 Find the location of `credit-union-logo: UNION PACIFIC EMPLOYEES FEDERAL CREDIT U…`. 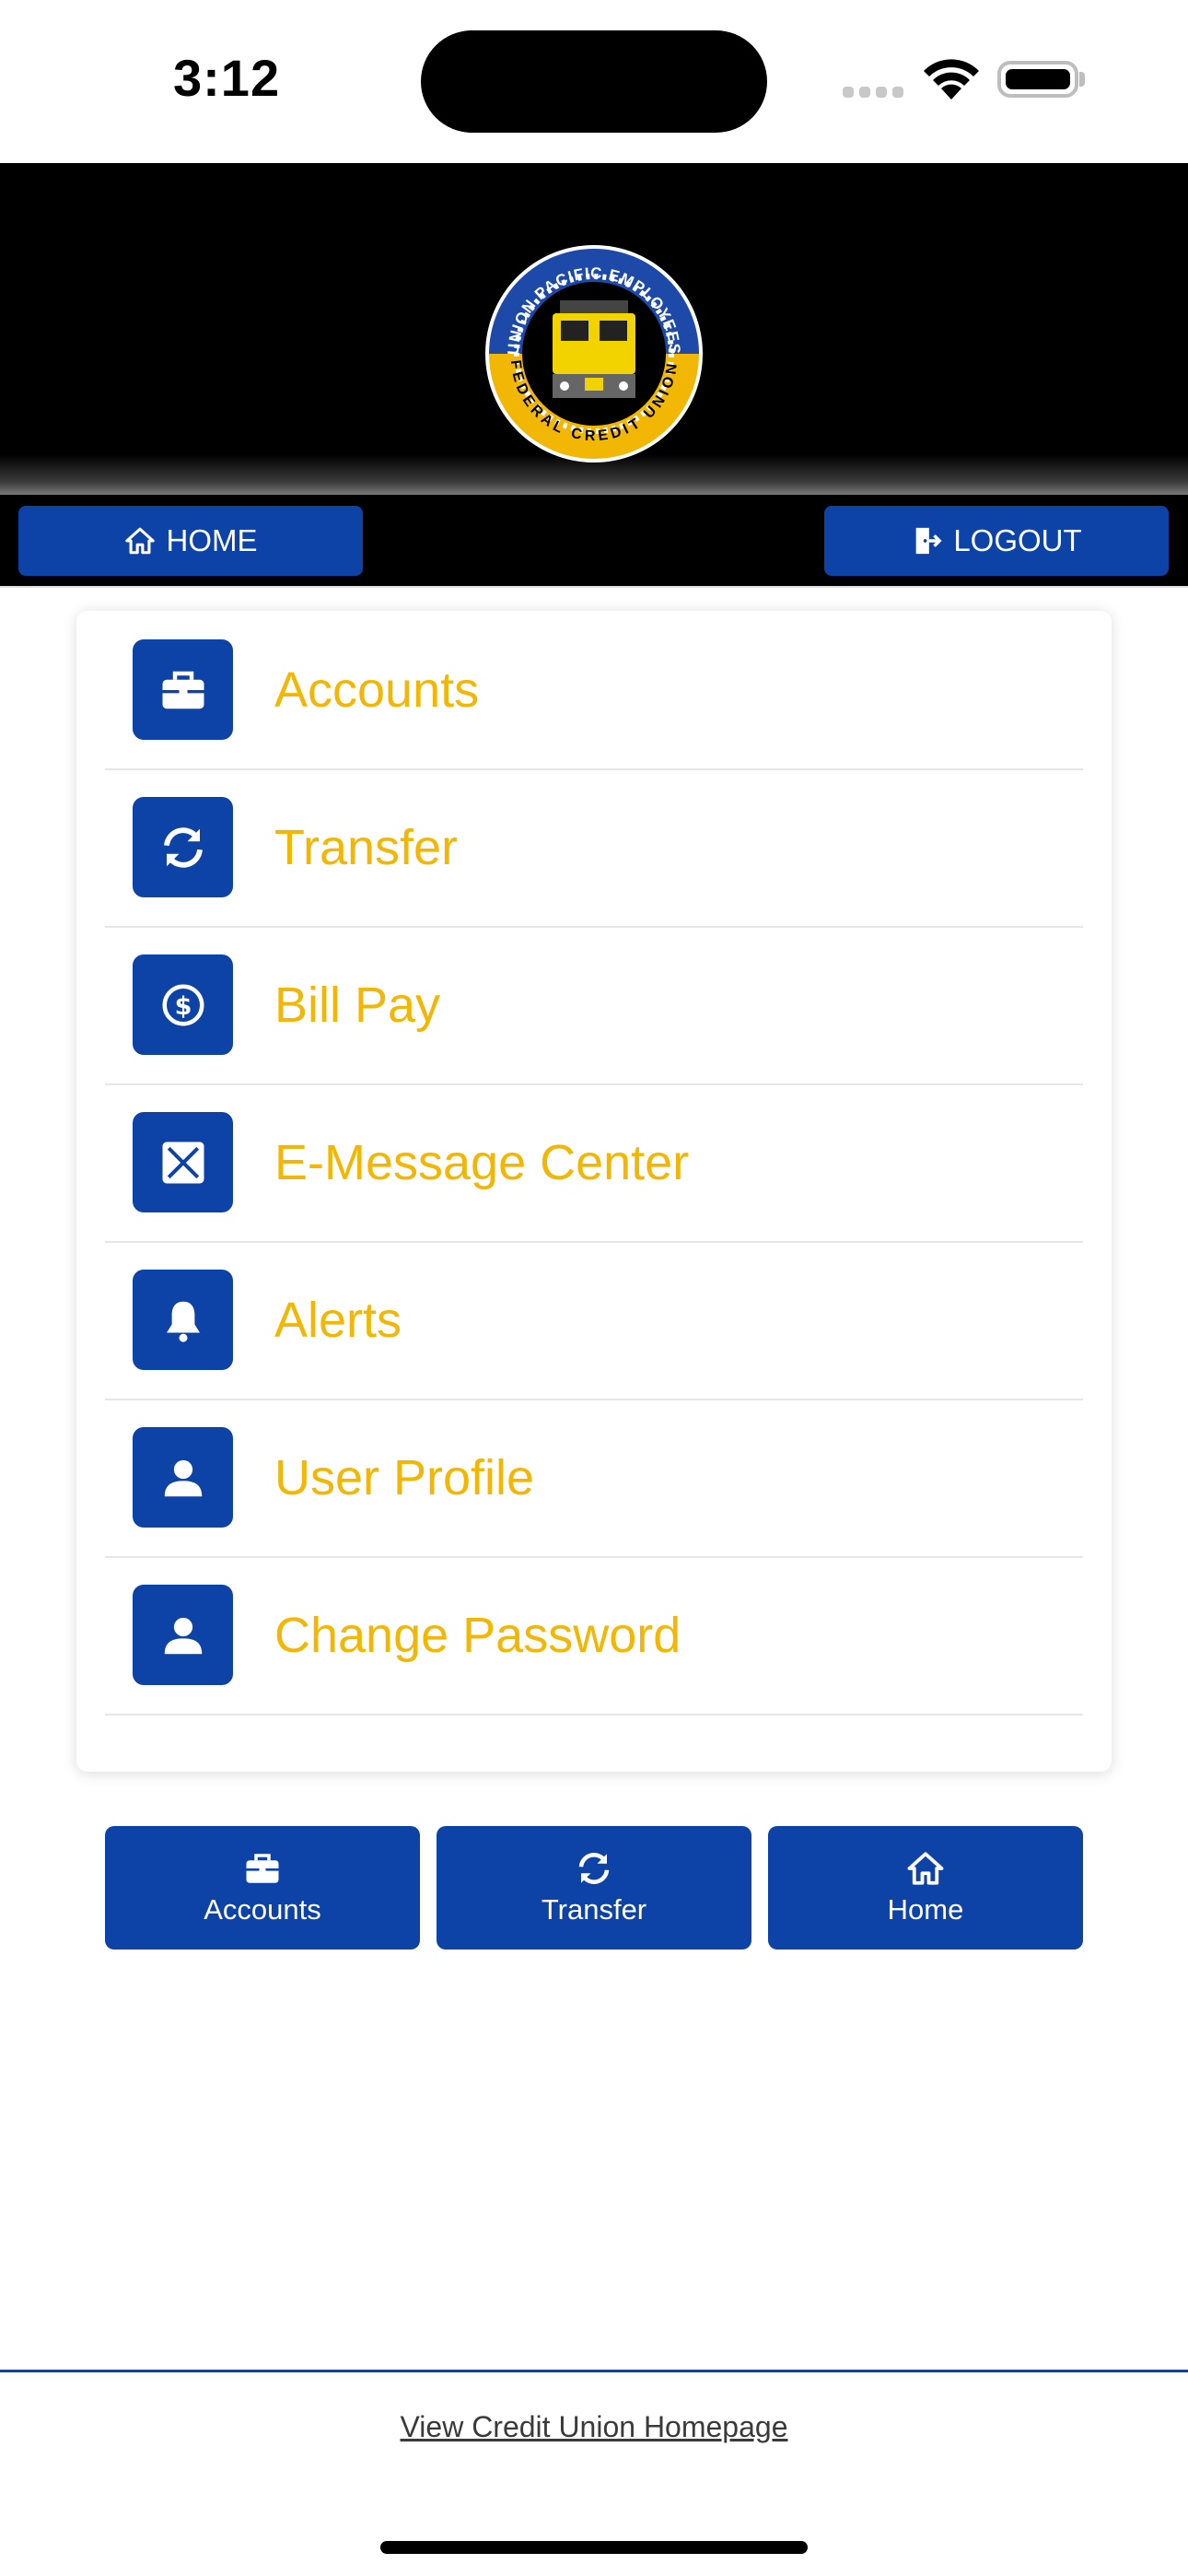

credit-union-logo: UNION PACIFIC EMPLOYEES FEDERAL CREDIT U… is located at coordinates (594, 354).